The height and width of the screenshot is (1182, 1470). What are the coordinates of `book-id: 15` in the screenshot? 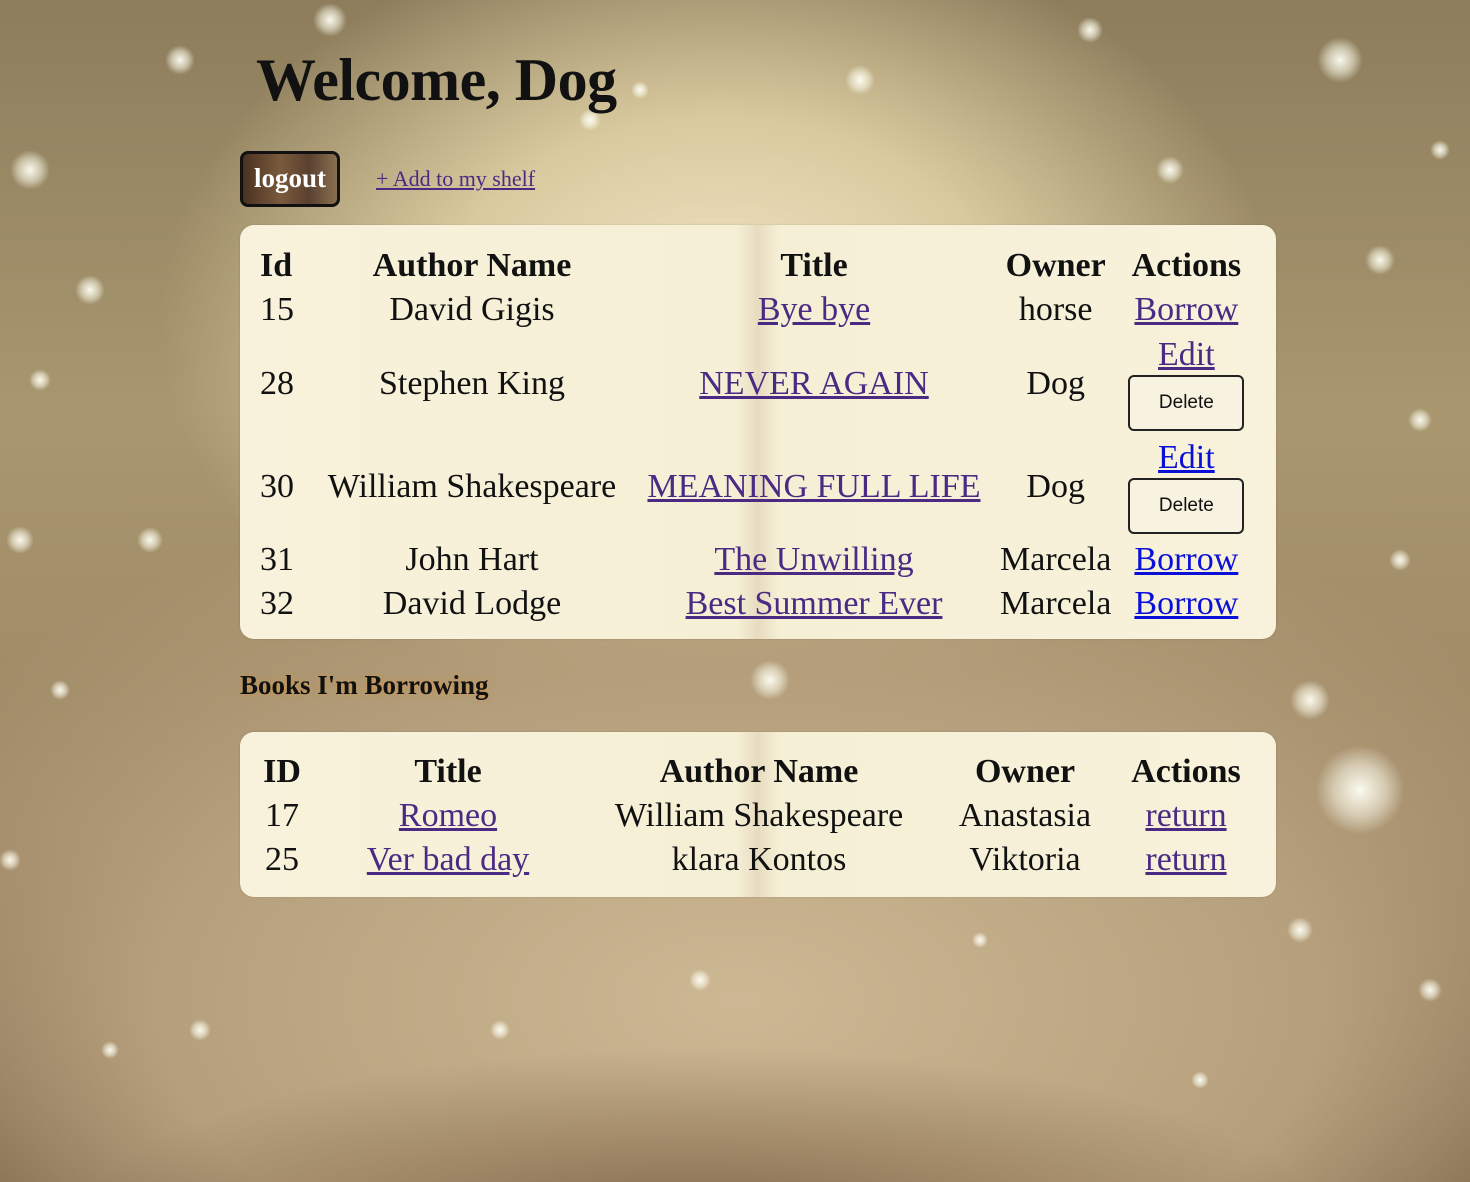 It's located at (277, 309).